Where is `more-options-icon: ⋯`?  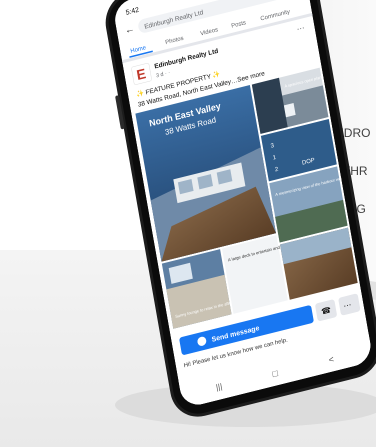 more-options-icon: ⋯ is located at coordinates (300, 28).